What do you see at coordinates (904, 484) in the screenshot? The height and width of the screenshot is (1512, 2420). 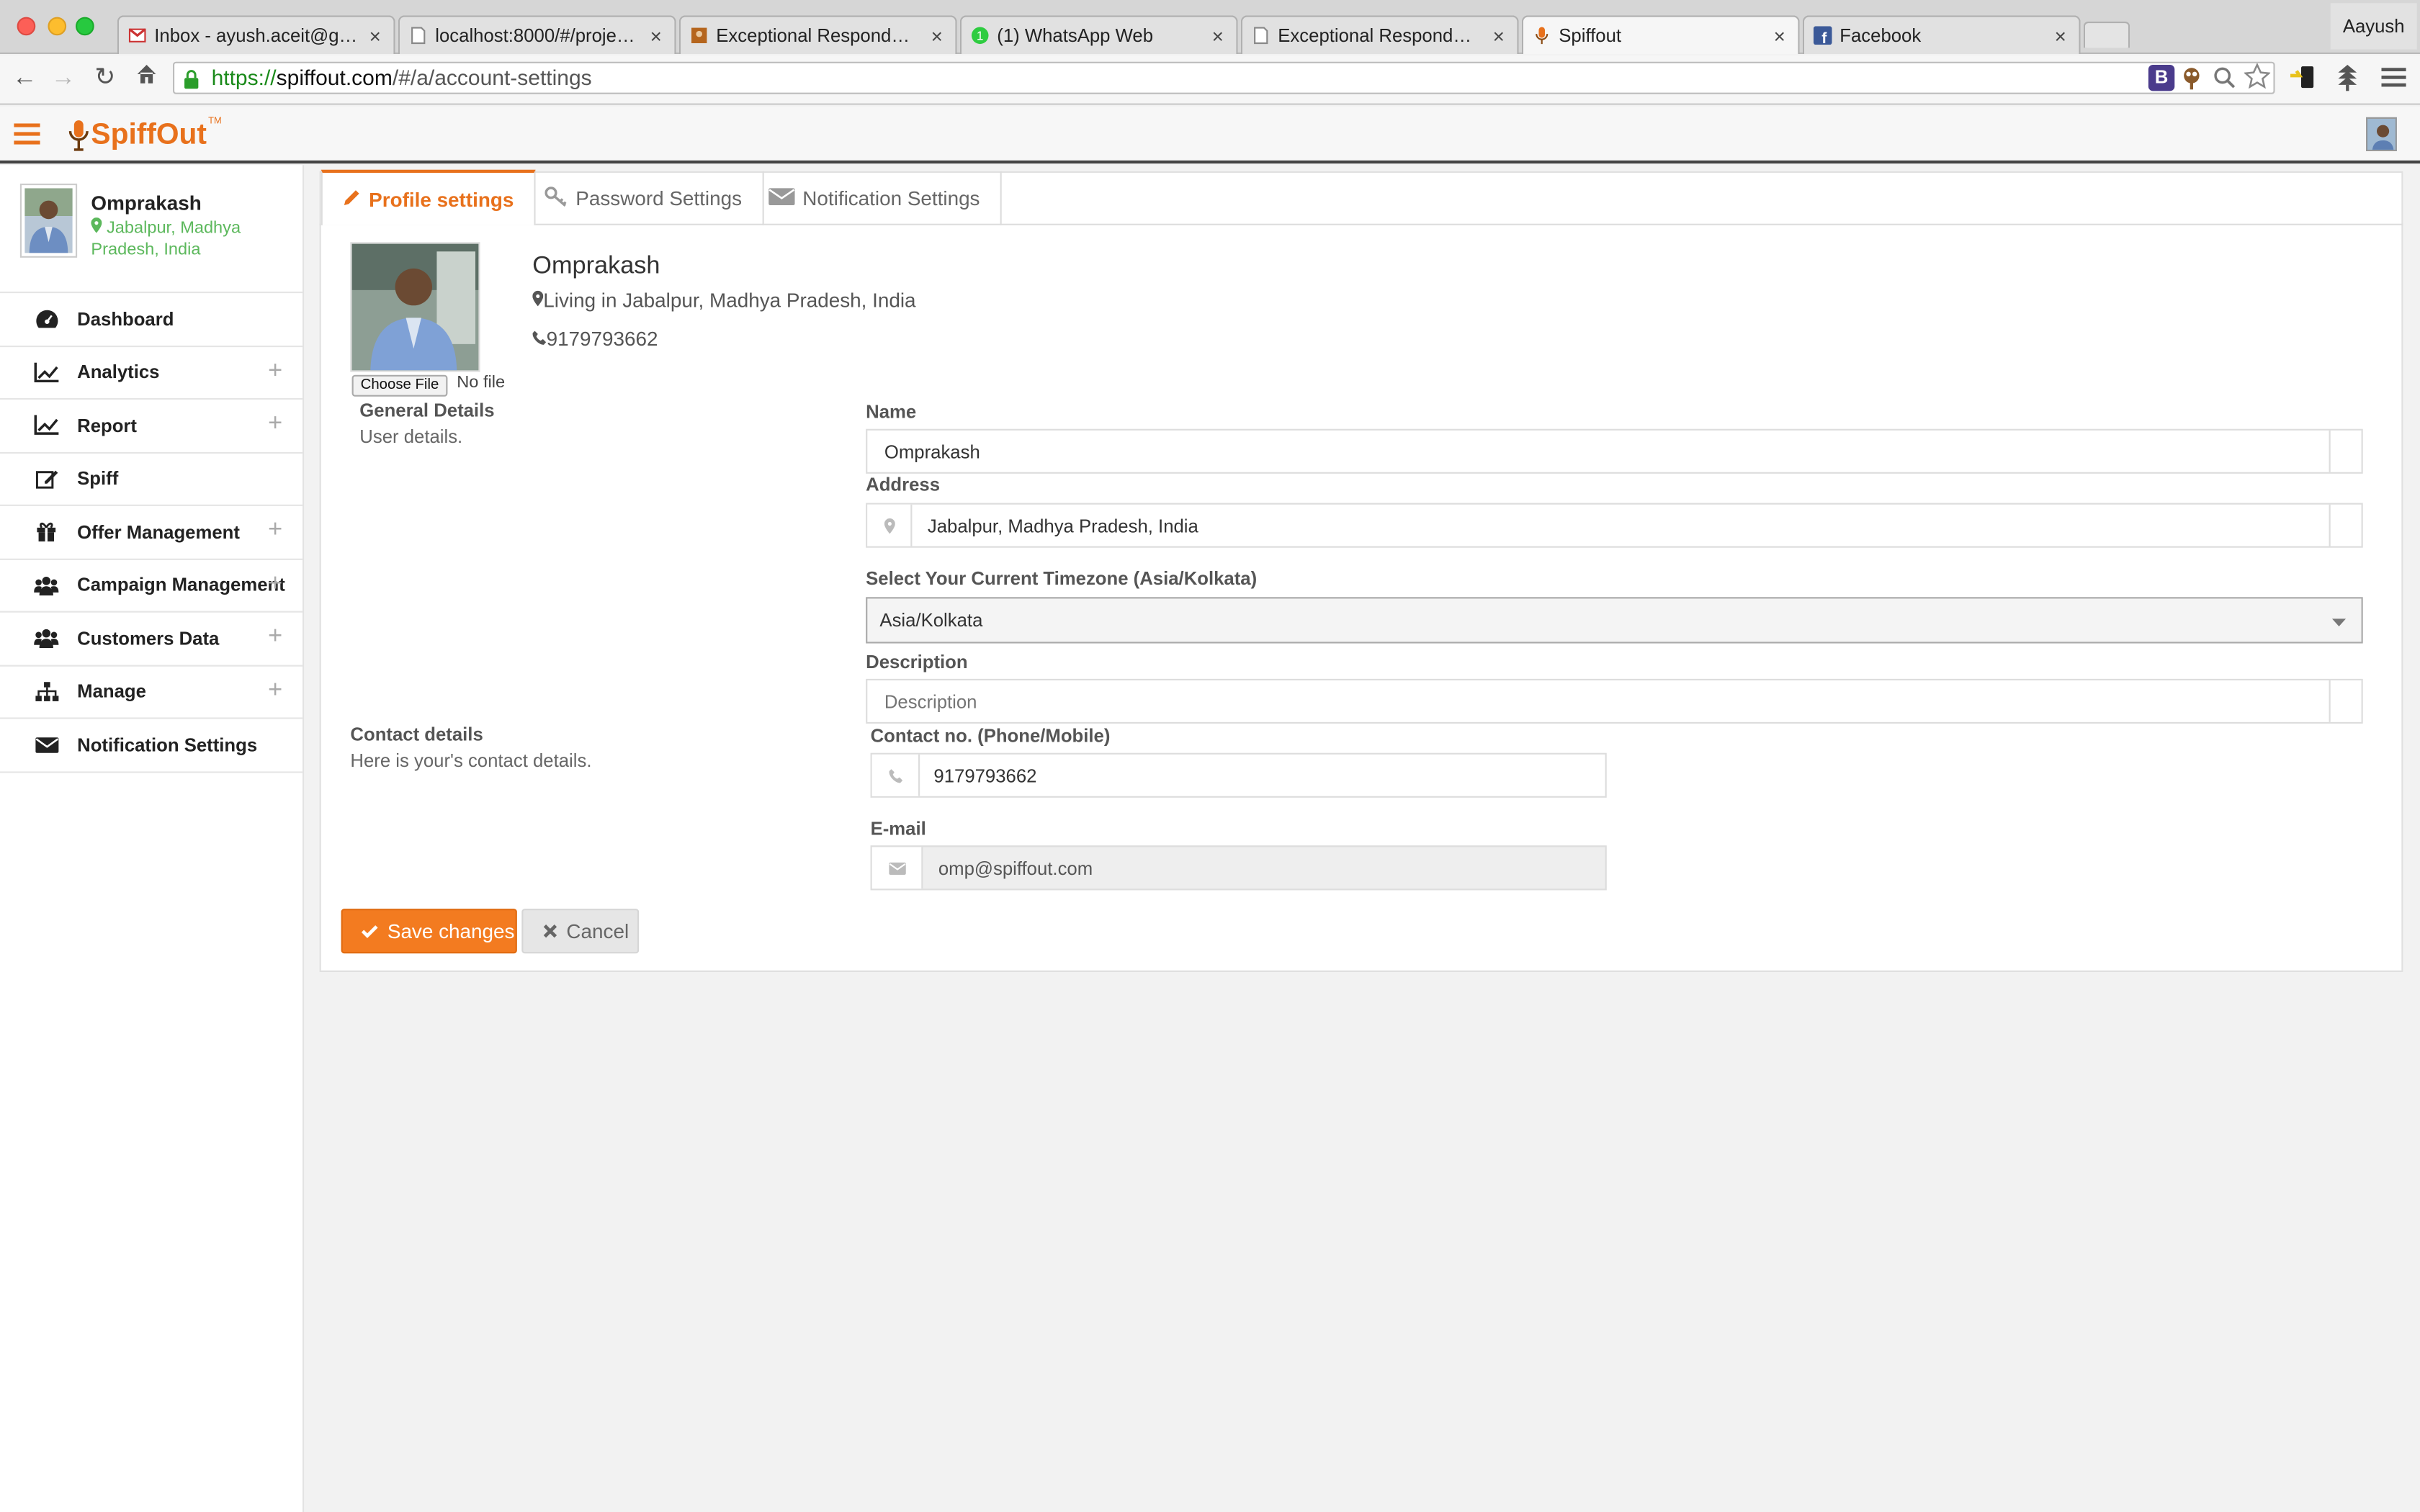 I see `address-label: Address` at bounding box center [904, 484].